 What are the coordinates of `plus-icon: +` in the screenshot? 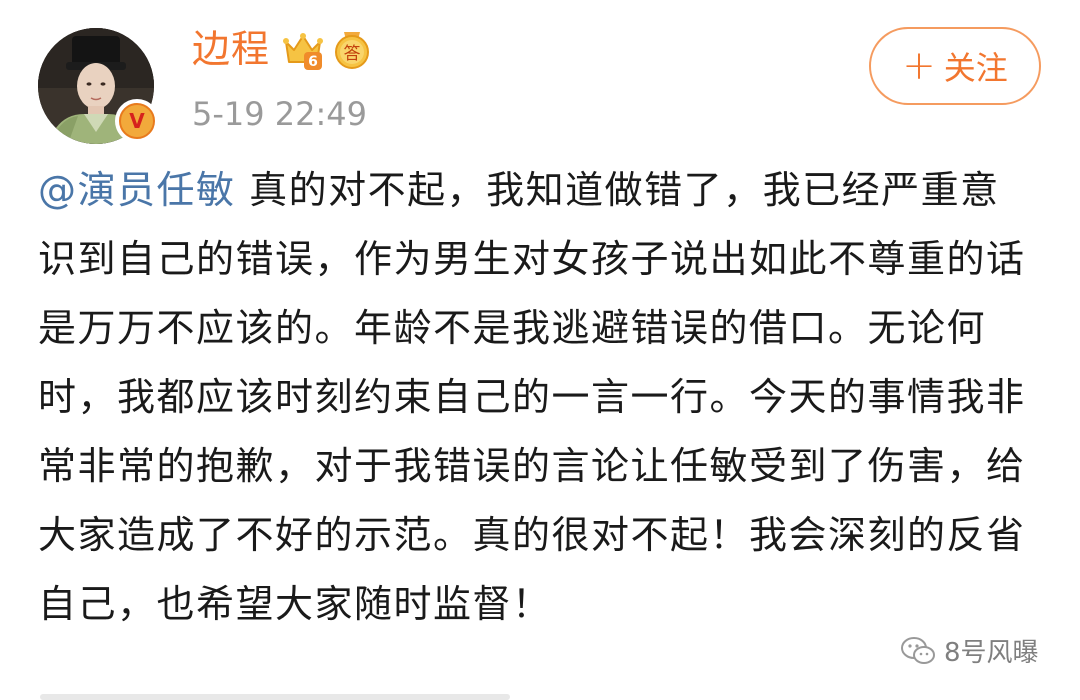 It's located at (919, 66).